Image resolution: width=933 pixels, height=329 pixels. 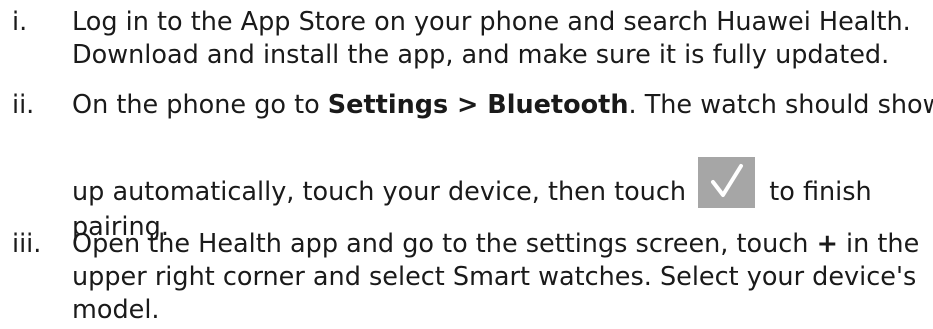 What do you see at coordinates (727, 182) in the screenshot?
I see `checkmark-icon` at bounding box center [727, 182].